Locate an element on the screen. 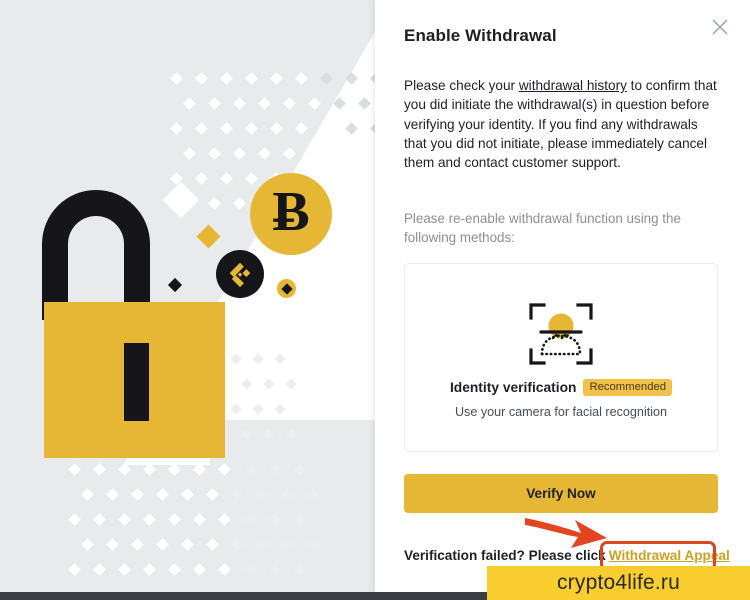 This screenshot has height=600, width=750. face-scan-icon is located at coordinates (561, 334).